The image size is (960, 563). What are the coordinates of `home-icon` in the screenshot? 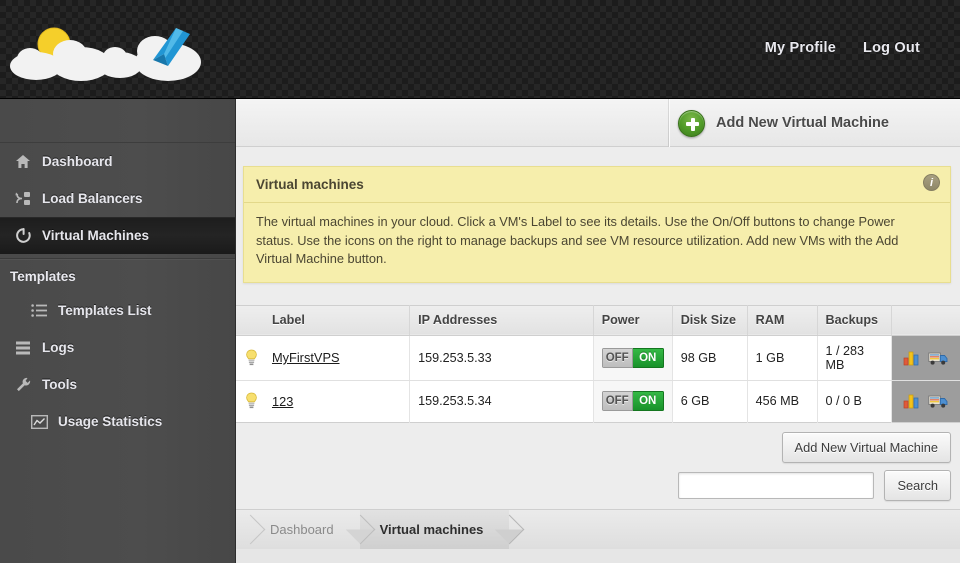 It's located at (23, 161).